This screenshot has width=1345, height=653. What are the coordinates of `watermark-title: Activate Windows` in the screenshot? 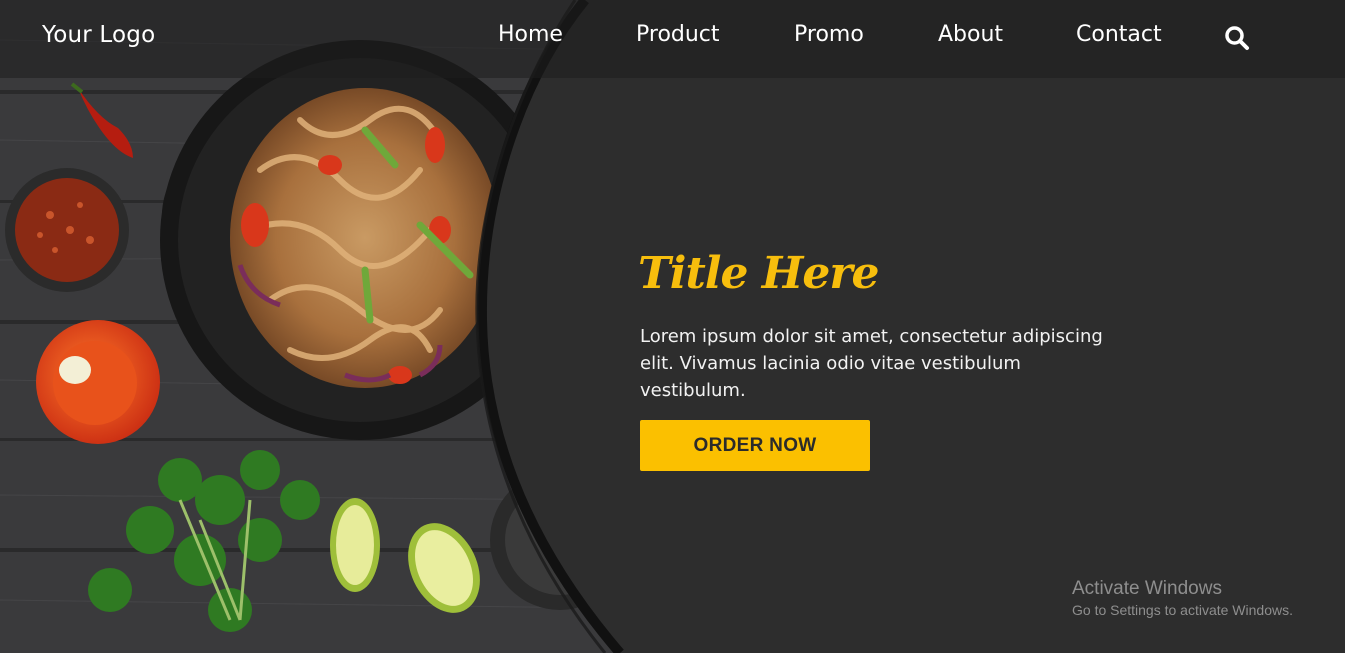 It's located at (1147, 588).